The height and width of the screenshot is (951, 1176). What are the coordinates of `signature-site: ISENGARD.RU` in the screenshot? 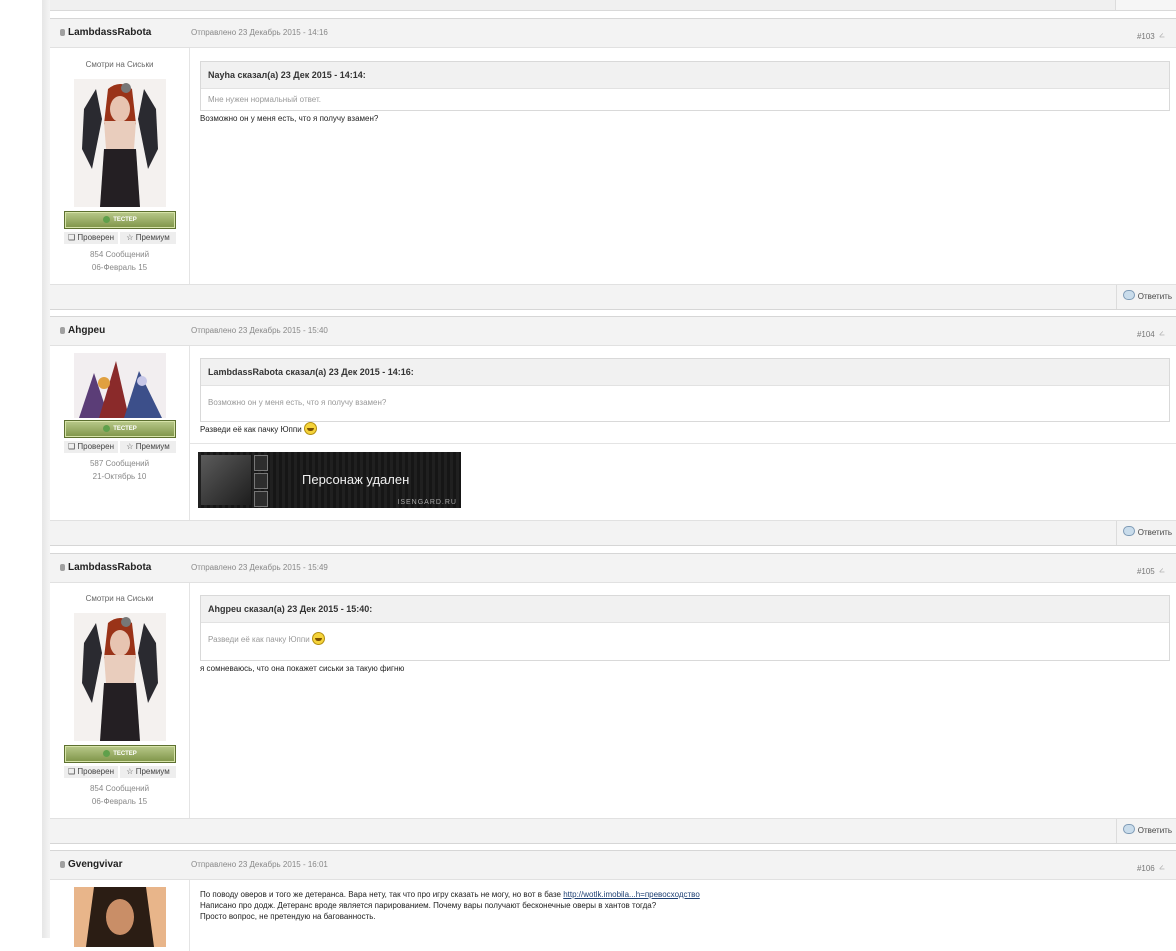 It's located at (427, 502).